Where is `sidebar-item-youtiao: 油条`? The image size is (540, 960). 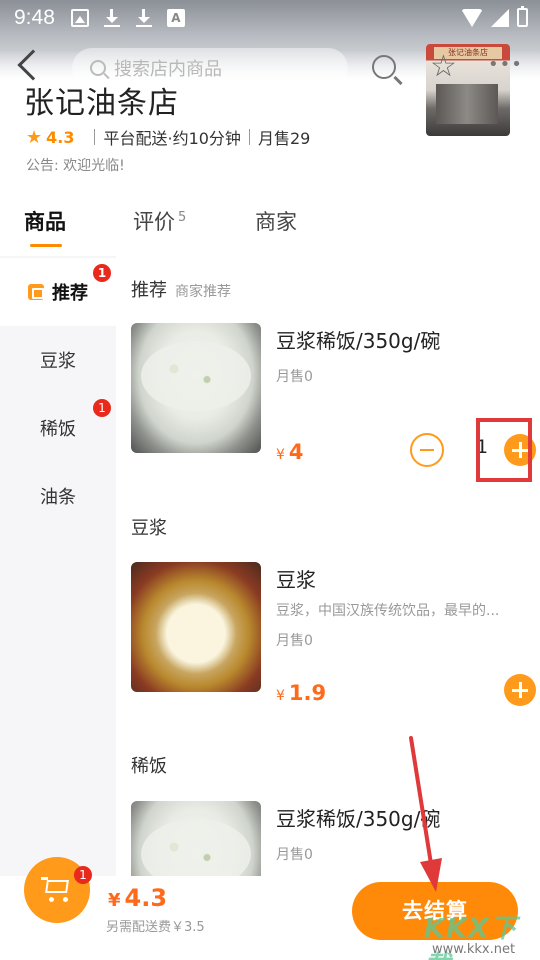 sidebar-item-youtiao: 油条 is located at coordinates (58, 496).